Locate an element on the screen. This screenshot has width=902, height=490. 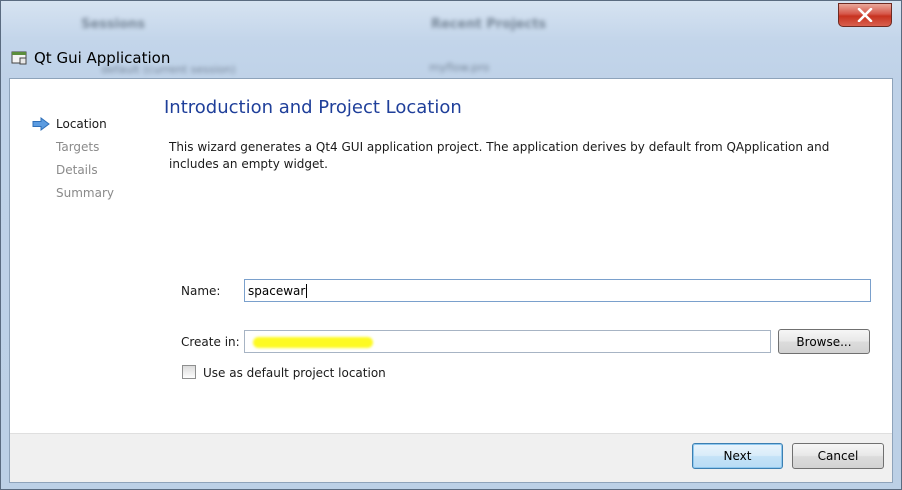
close-window-button is located at coordinates (865, 15).